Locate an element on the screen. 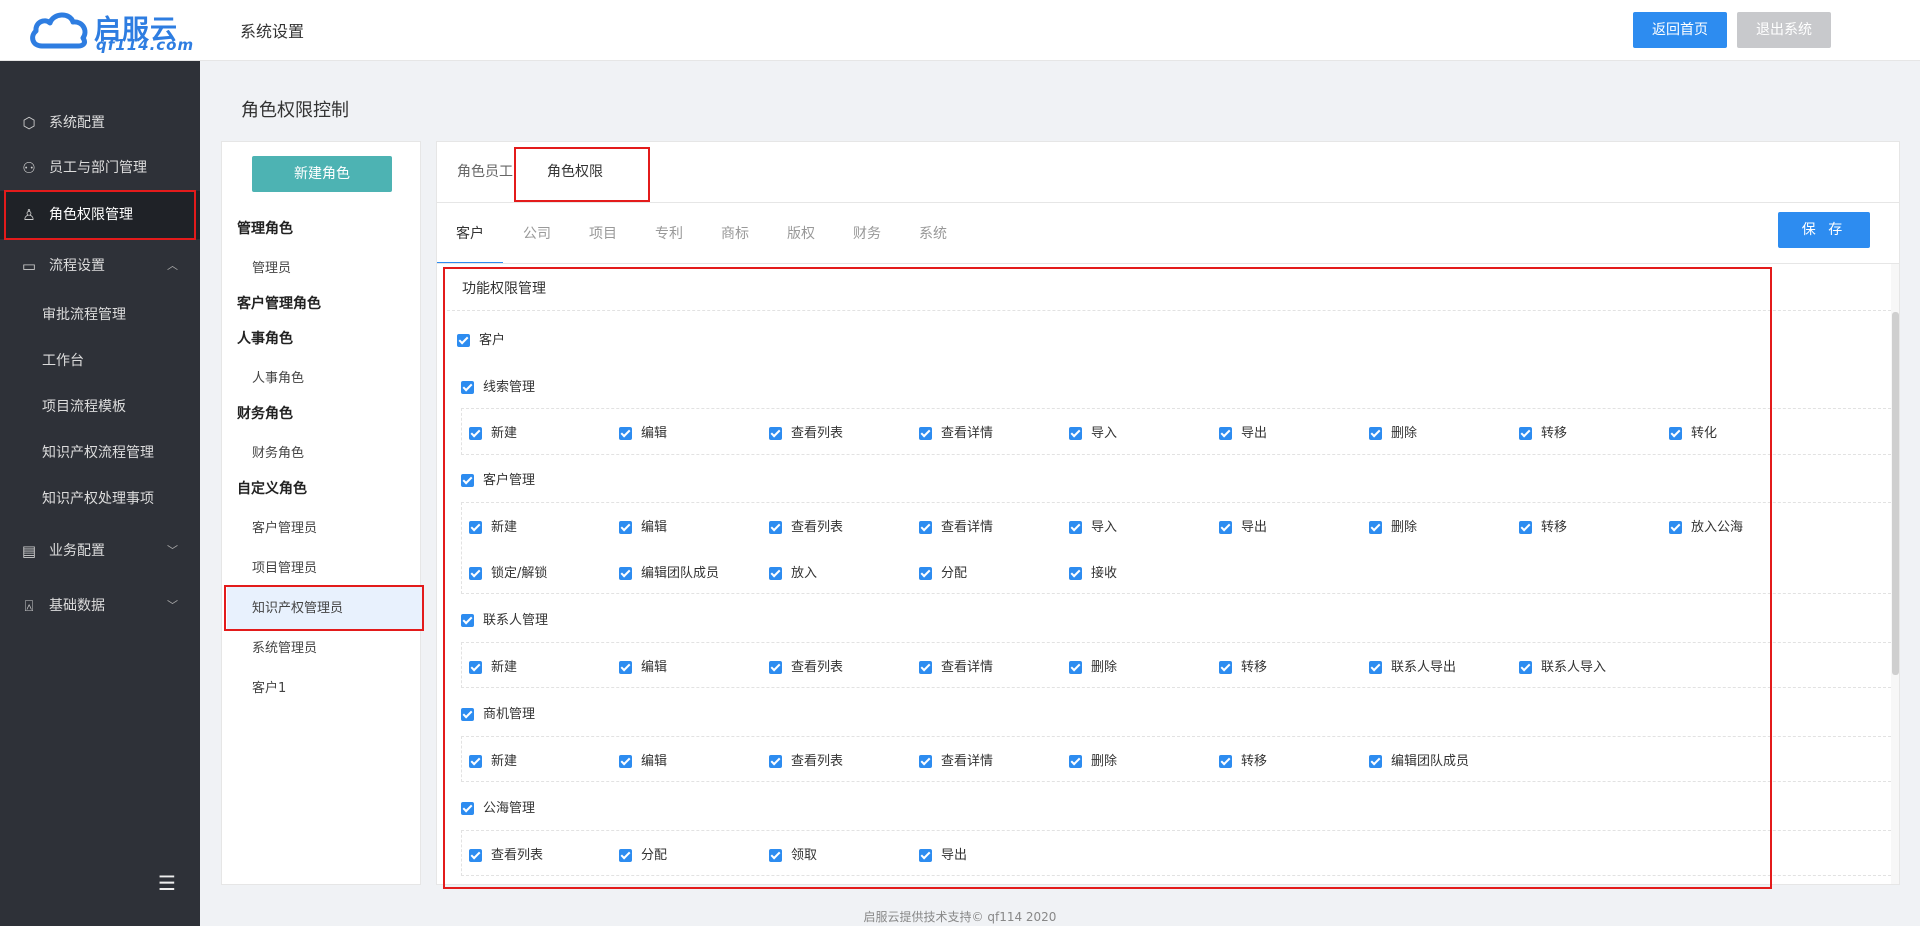 This screenshot has width=1920, height=926. tab-company: 公司 is located at coordinates (537, 234).